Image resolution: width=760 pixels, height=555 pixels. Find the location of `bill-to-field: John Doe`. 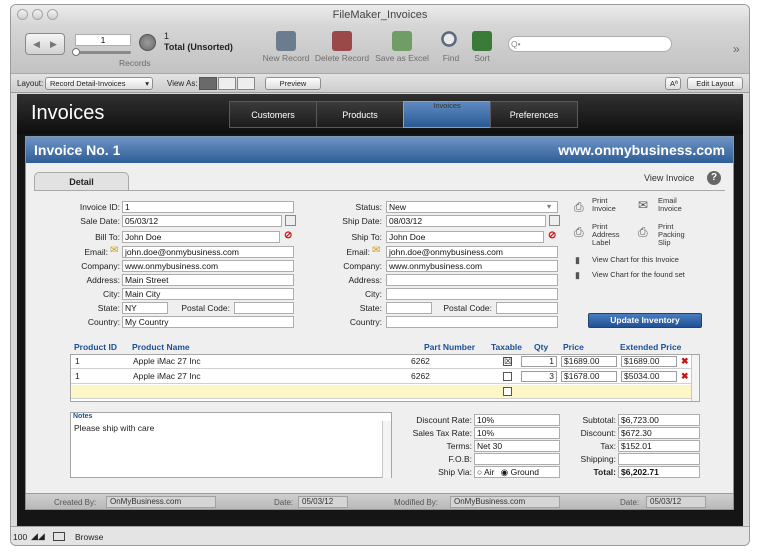

bill-to-field: John Doe is located at coordinates (201, 237).